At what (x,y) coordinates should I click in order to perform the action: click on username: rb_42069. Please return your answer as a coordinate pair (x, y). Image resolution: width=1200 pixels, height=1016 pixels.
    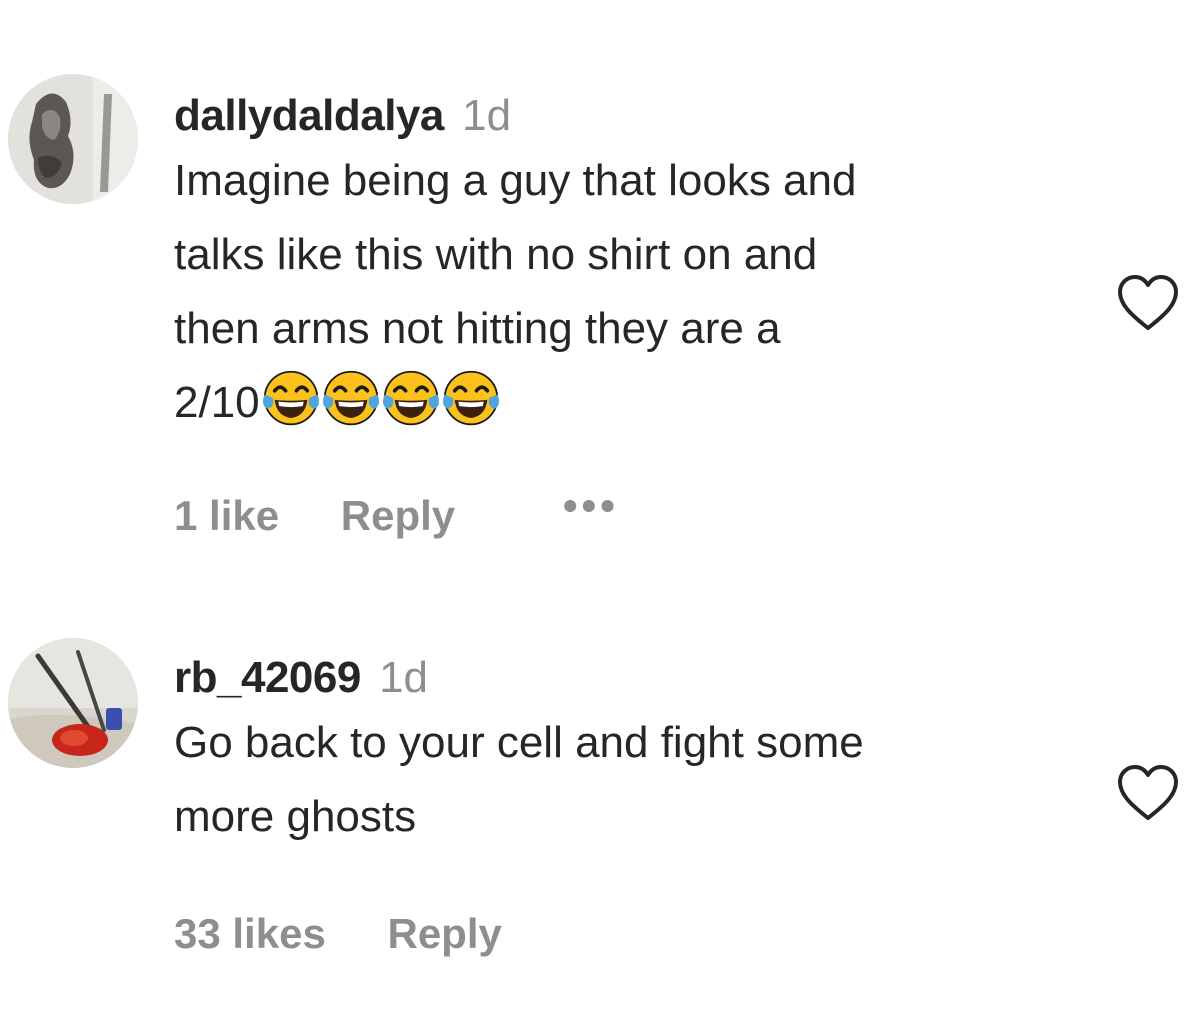
    Looking at the image, I should click on (267, 677).